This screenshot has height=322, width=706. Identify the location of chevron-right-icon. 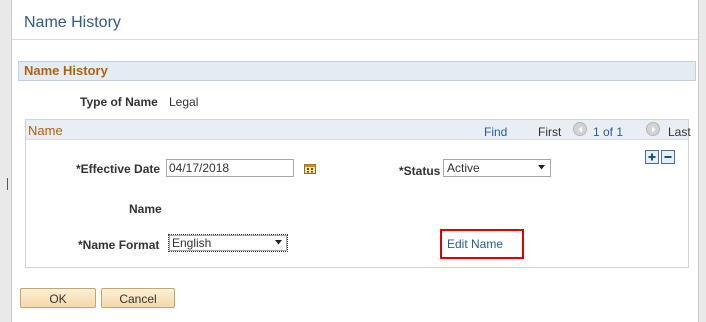
(653, 129).